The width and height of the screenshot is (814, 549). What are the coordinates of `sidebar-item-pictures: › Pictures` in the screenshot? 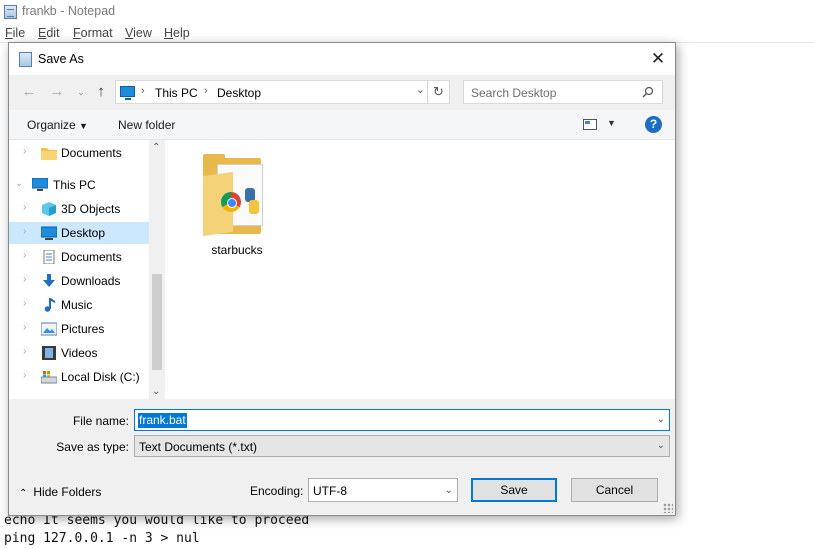 It's located at (79, 329).